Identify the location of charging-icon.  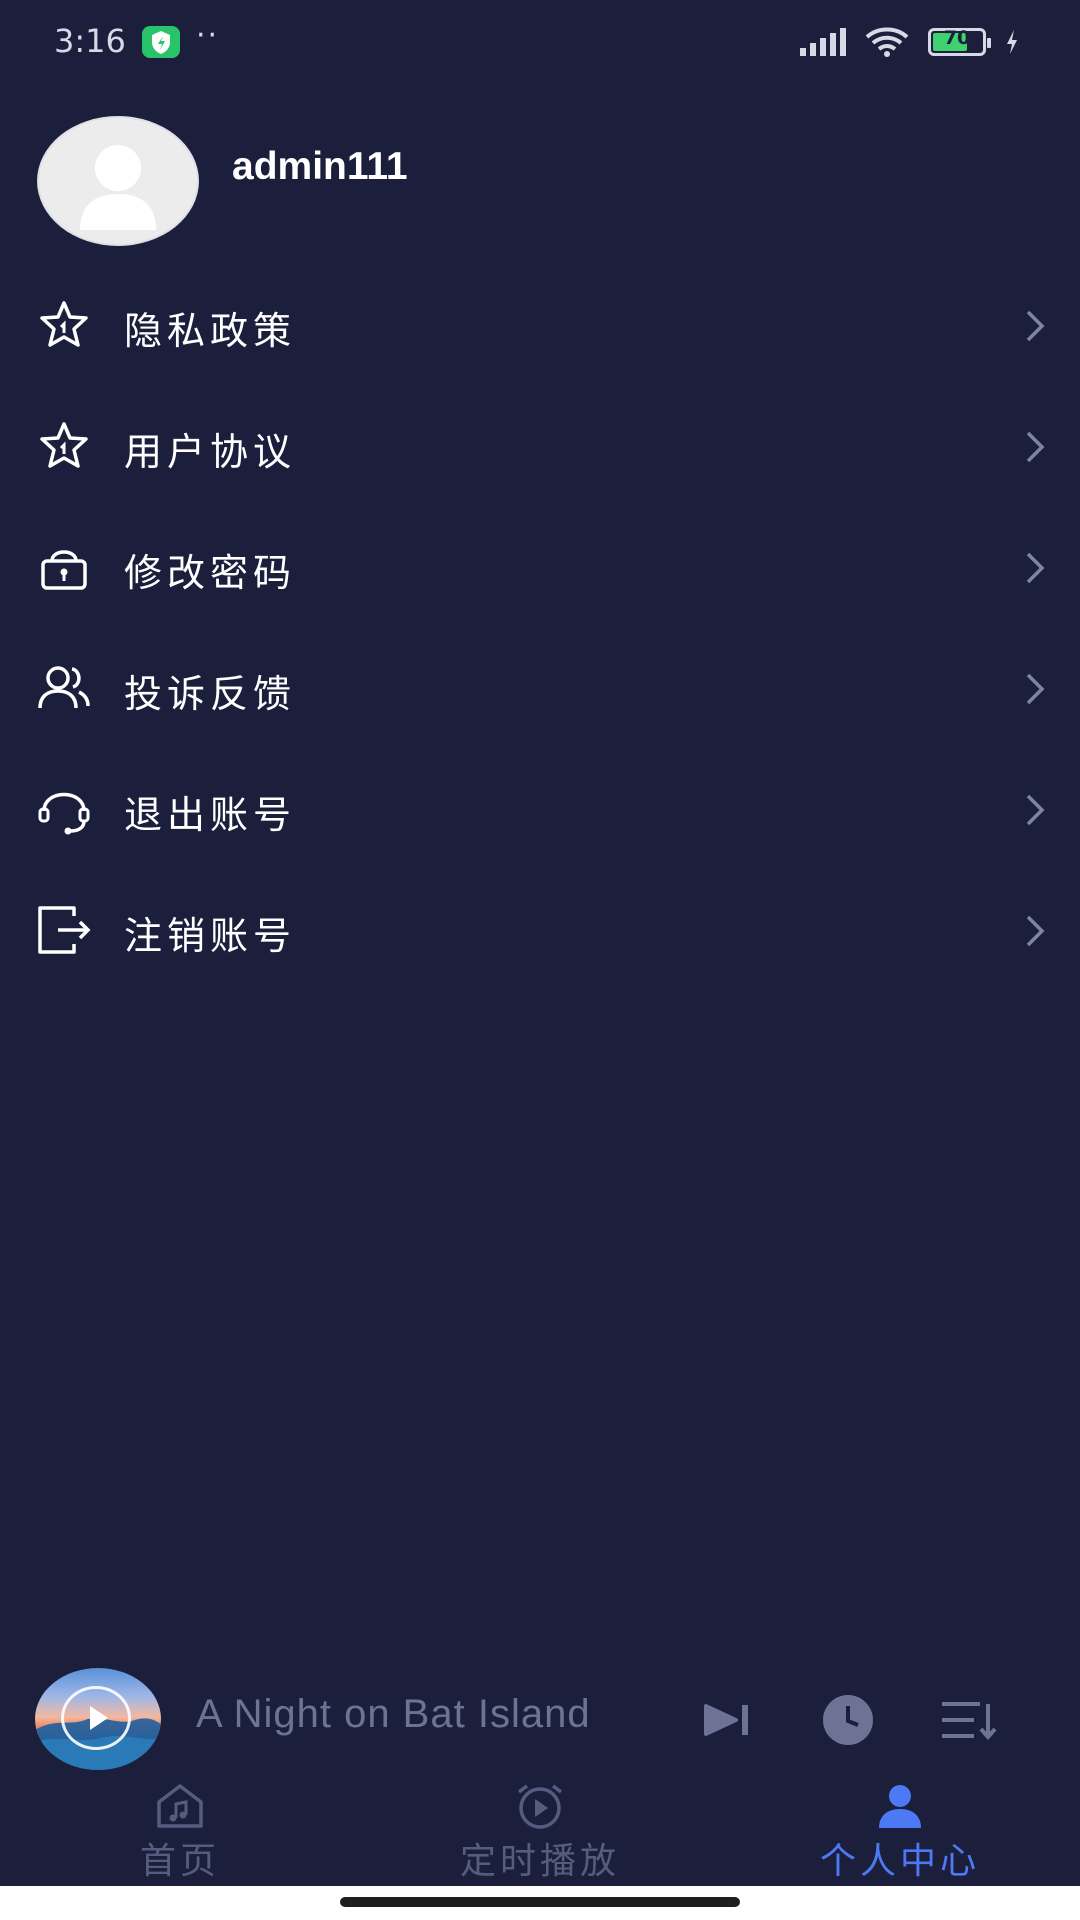
(1012, 42).